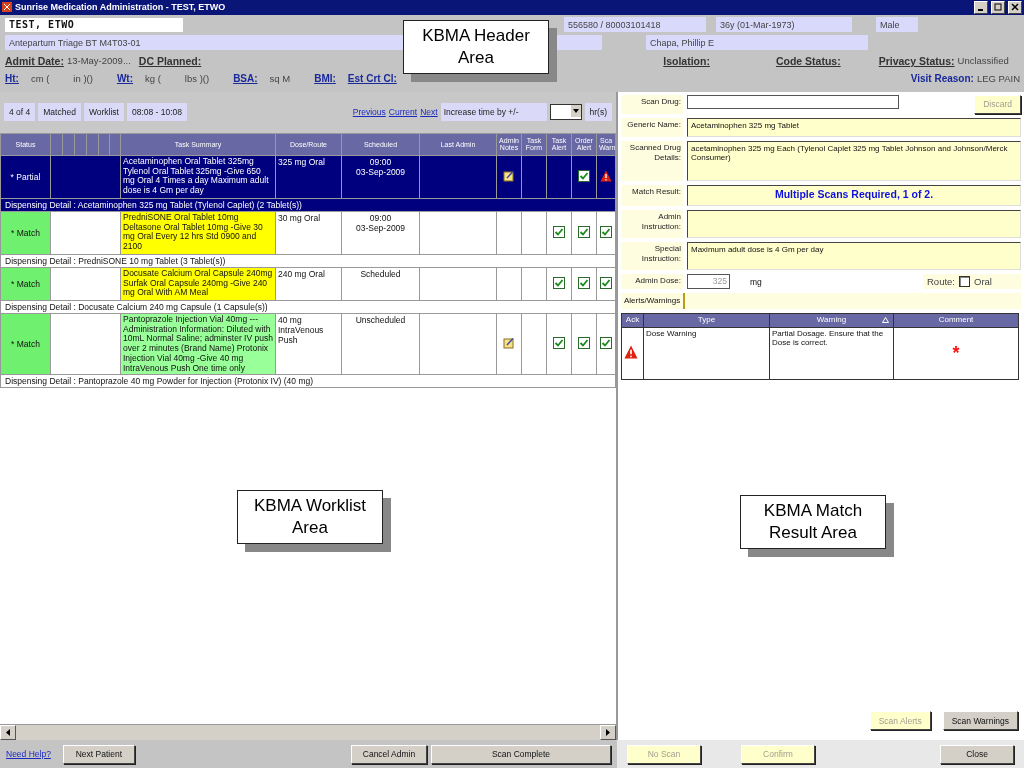 The height and width of the screenshot is (768, 1024). I want to click on measure-unit: cm (, so click(40, 79).